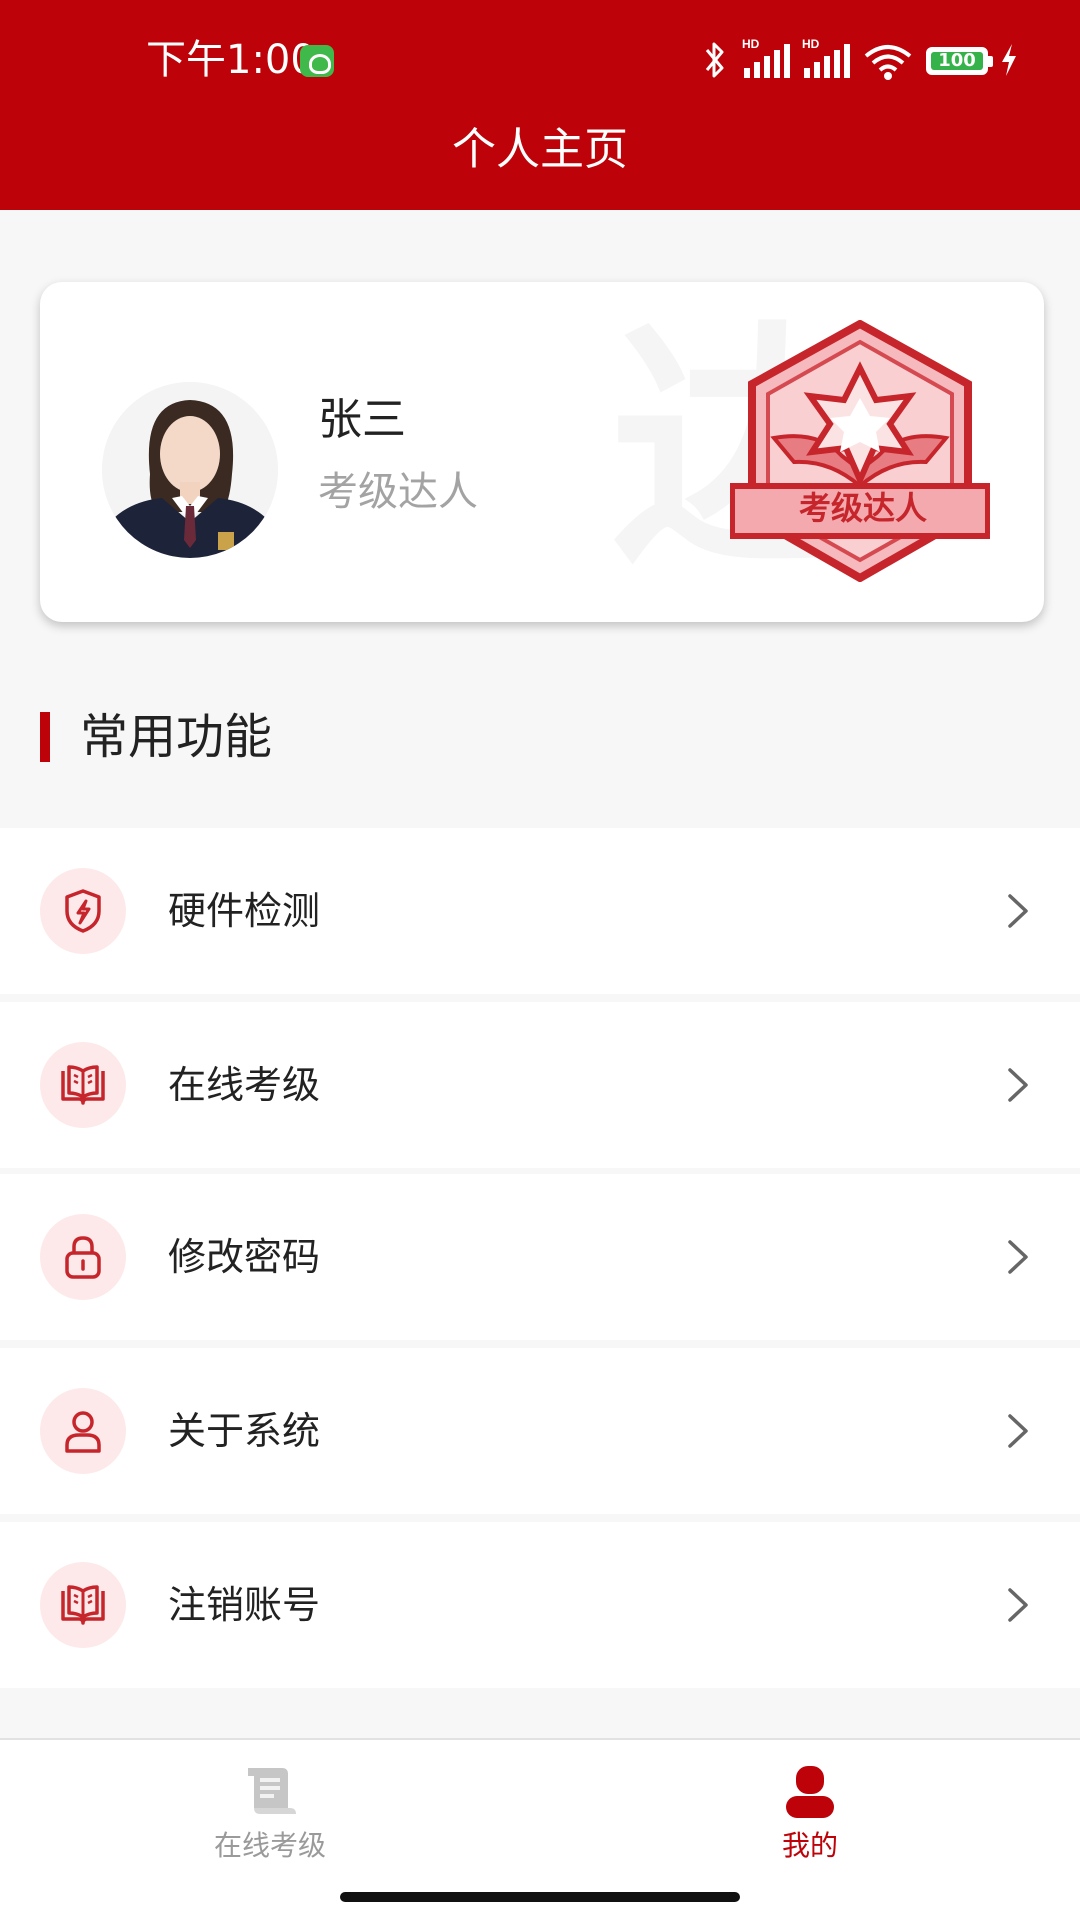  Describe the element at coordinates (714, 60) in the screenshot. I see `bluetooth-icon` at that location.